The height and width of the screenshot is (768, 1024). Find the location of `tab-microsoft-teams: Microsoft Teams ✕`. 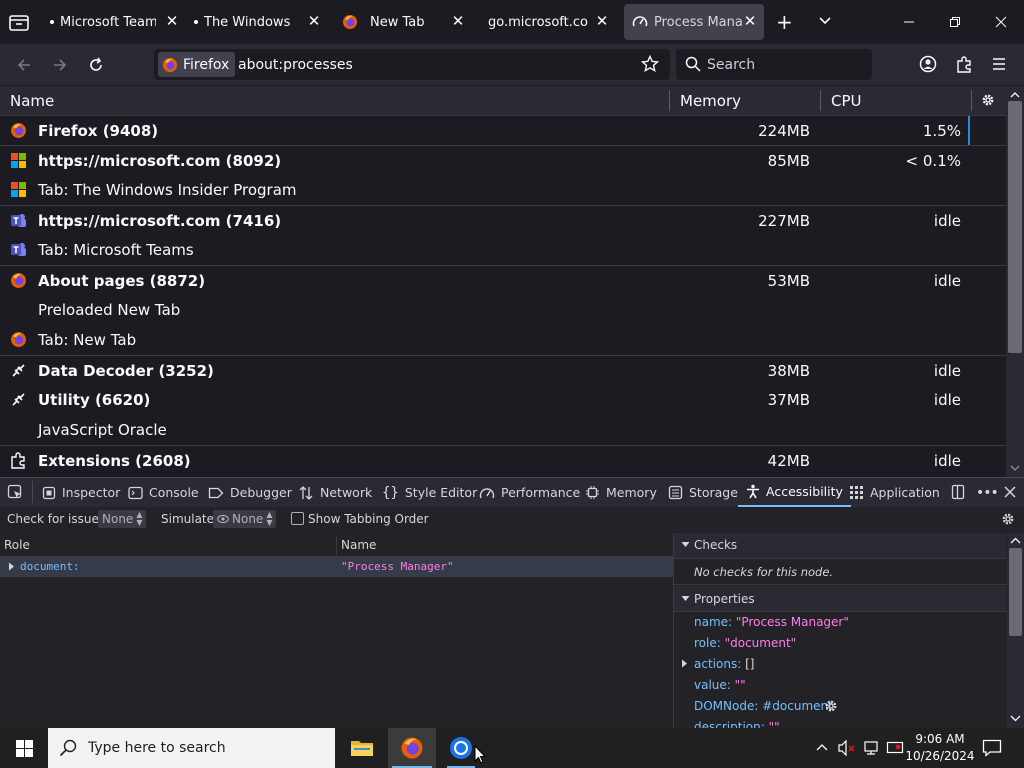

tab-microsoft-teams: Microsoft Teams ✕ is located at coordinates (118, 22).